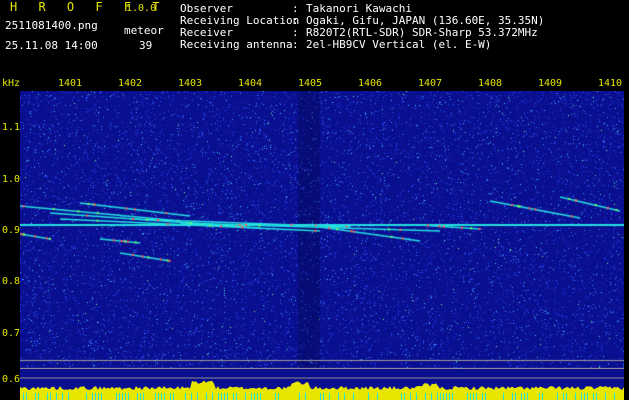 Image resolution: width=629 pixels, height=400 pixels. I want to click on meteor-count: 39, so click(146, 45).